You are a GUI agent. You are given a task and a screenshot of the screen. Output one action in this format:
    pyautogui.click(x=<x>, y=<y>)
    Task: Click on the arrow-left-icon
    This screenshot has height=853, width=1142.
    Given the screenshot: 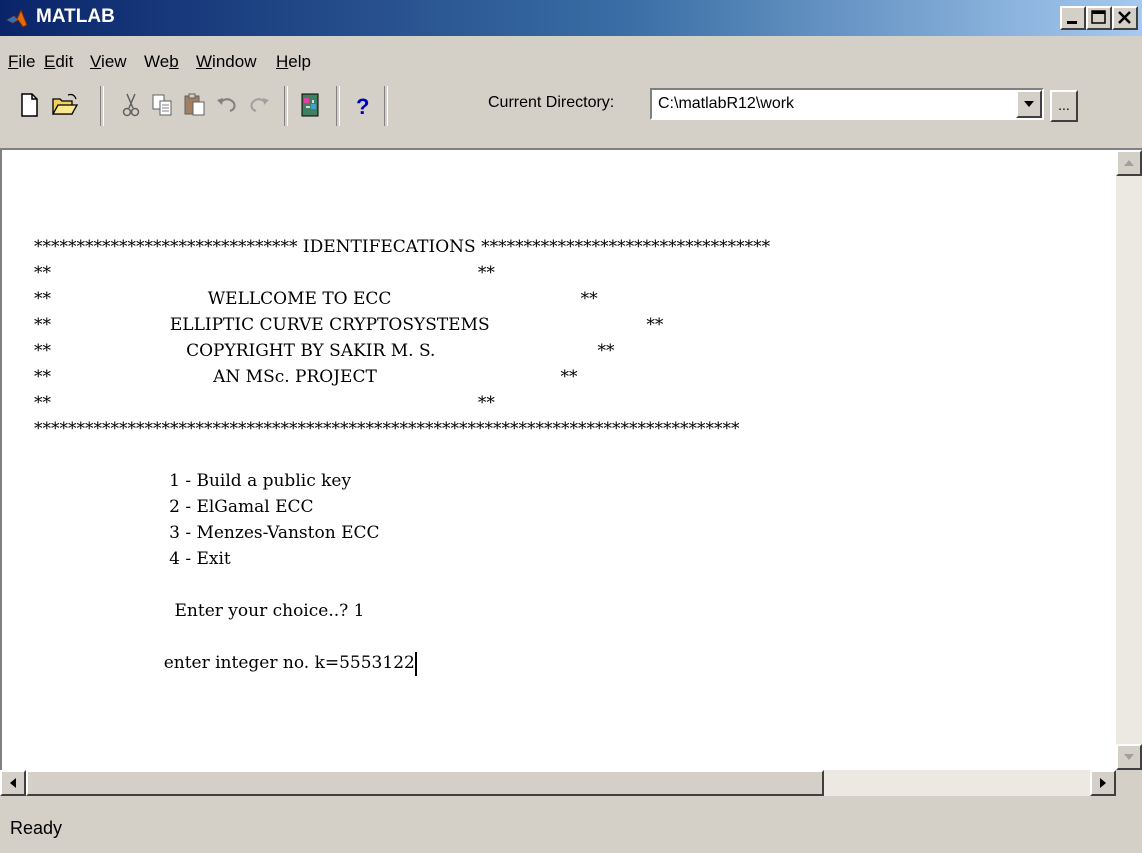 What is the action you would take?
    pyautogui.click(x=13, y=783)
    